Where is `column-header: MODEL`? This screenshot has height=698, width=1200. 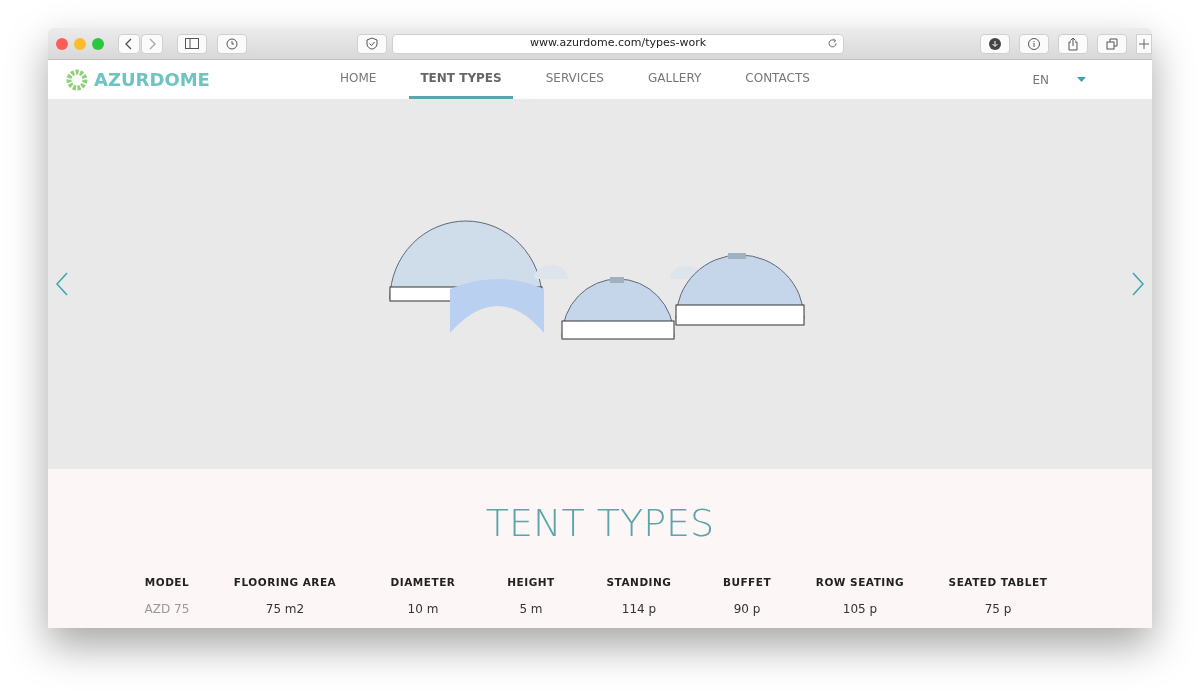
column-header: MODEL is located at coordinates (167, 582).